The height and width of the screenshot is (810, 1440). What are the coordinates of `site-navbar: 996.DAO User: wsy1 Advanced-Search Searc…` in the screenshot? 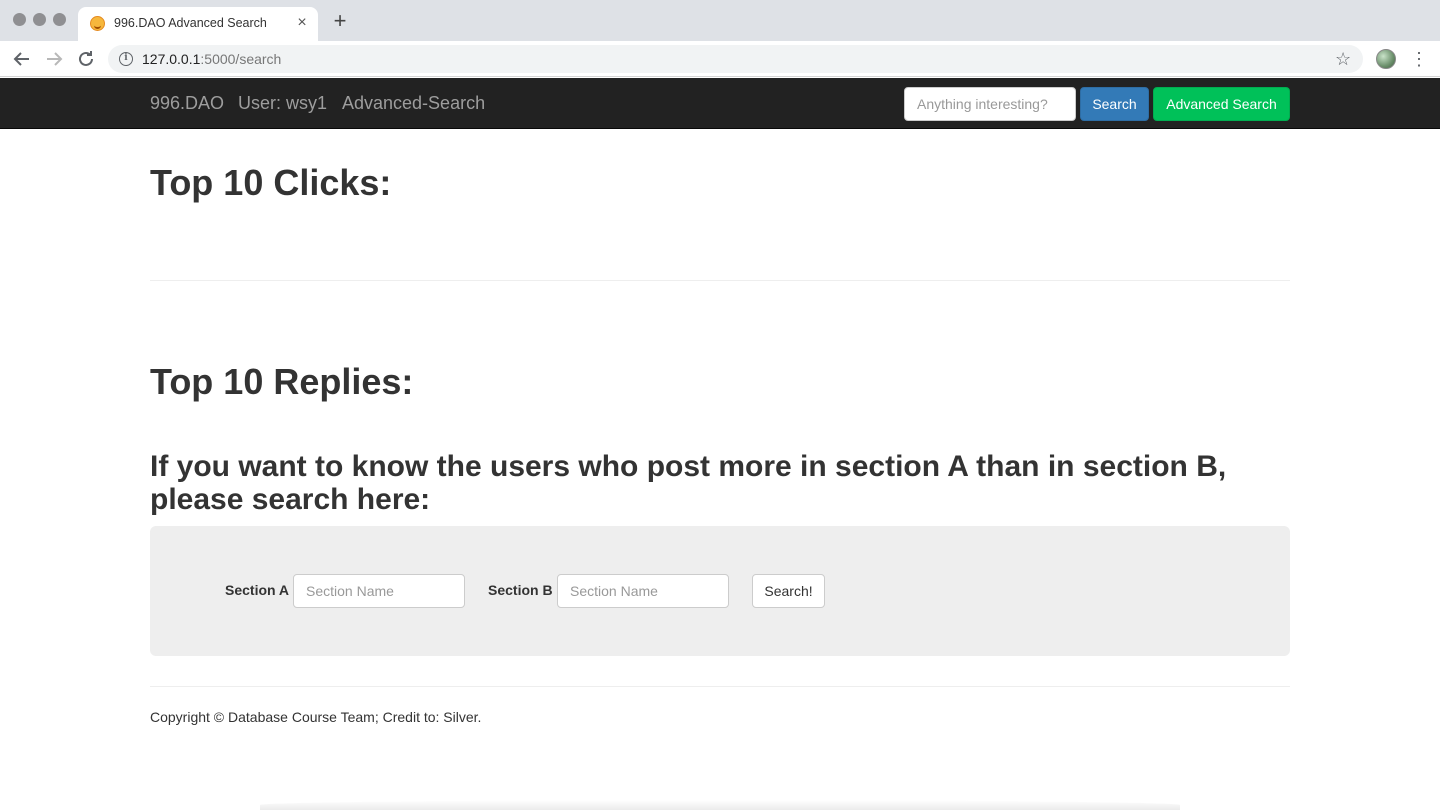 It's located at (720, 103).